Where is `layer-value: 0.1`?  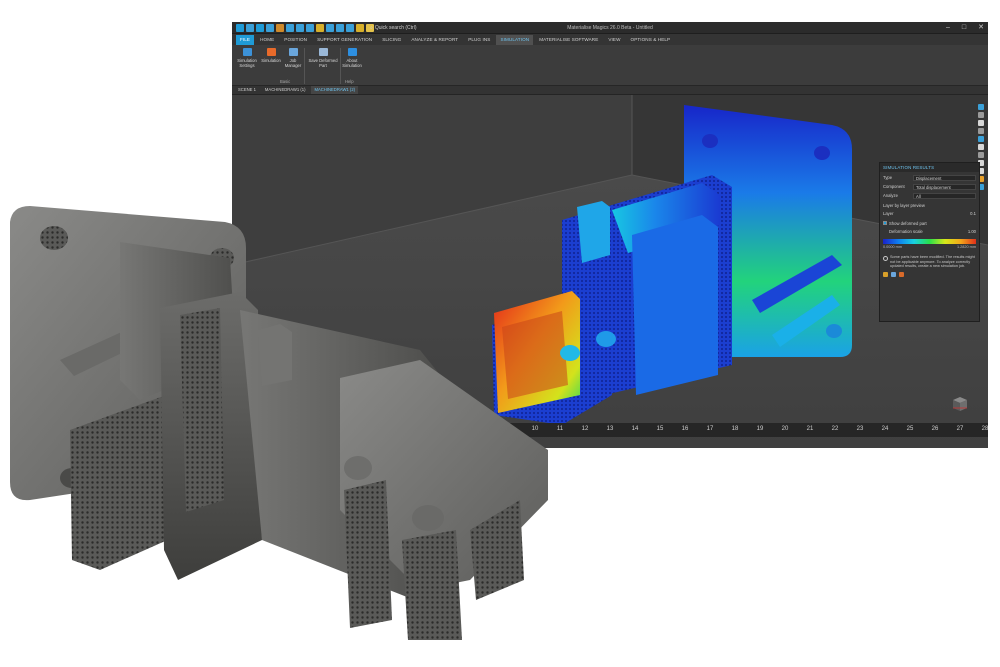
layer-value: 0.1 is located at coordinates (944, 213).